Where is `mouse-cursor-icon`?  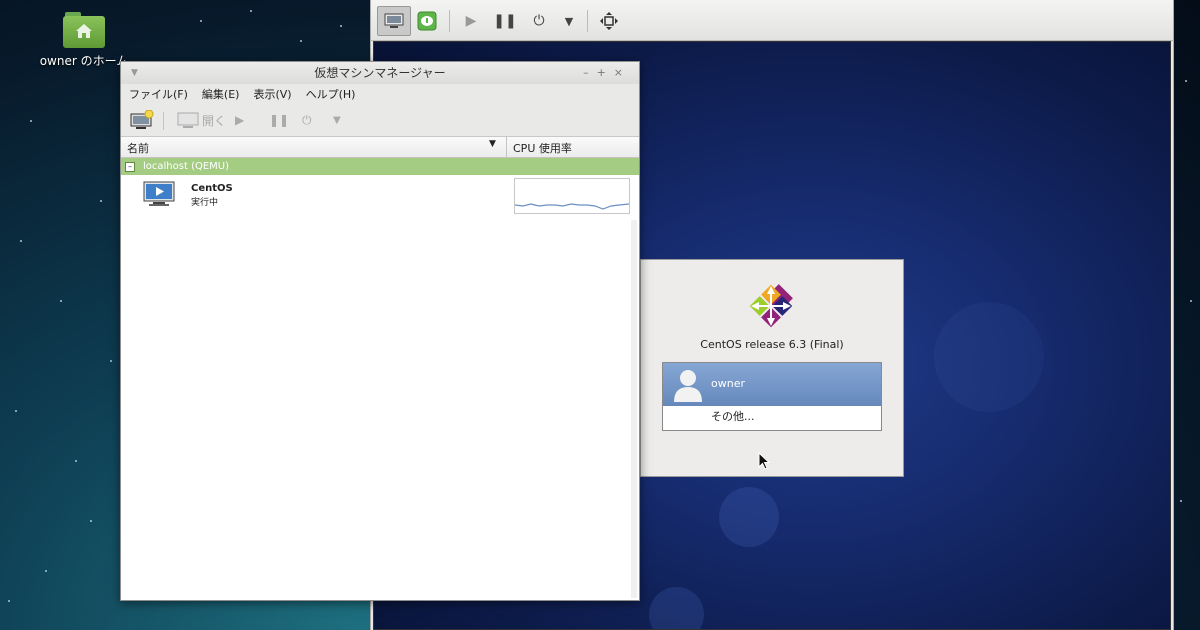
mouse-cursor-icon is located at coordinates (764, 462).